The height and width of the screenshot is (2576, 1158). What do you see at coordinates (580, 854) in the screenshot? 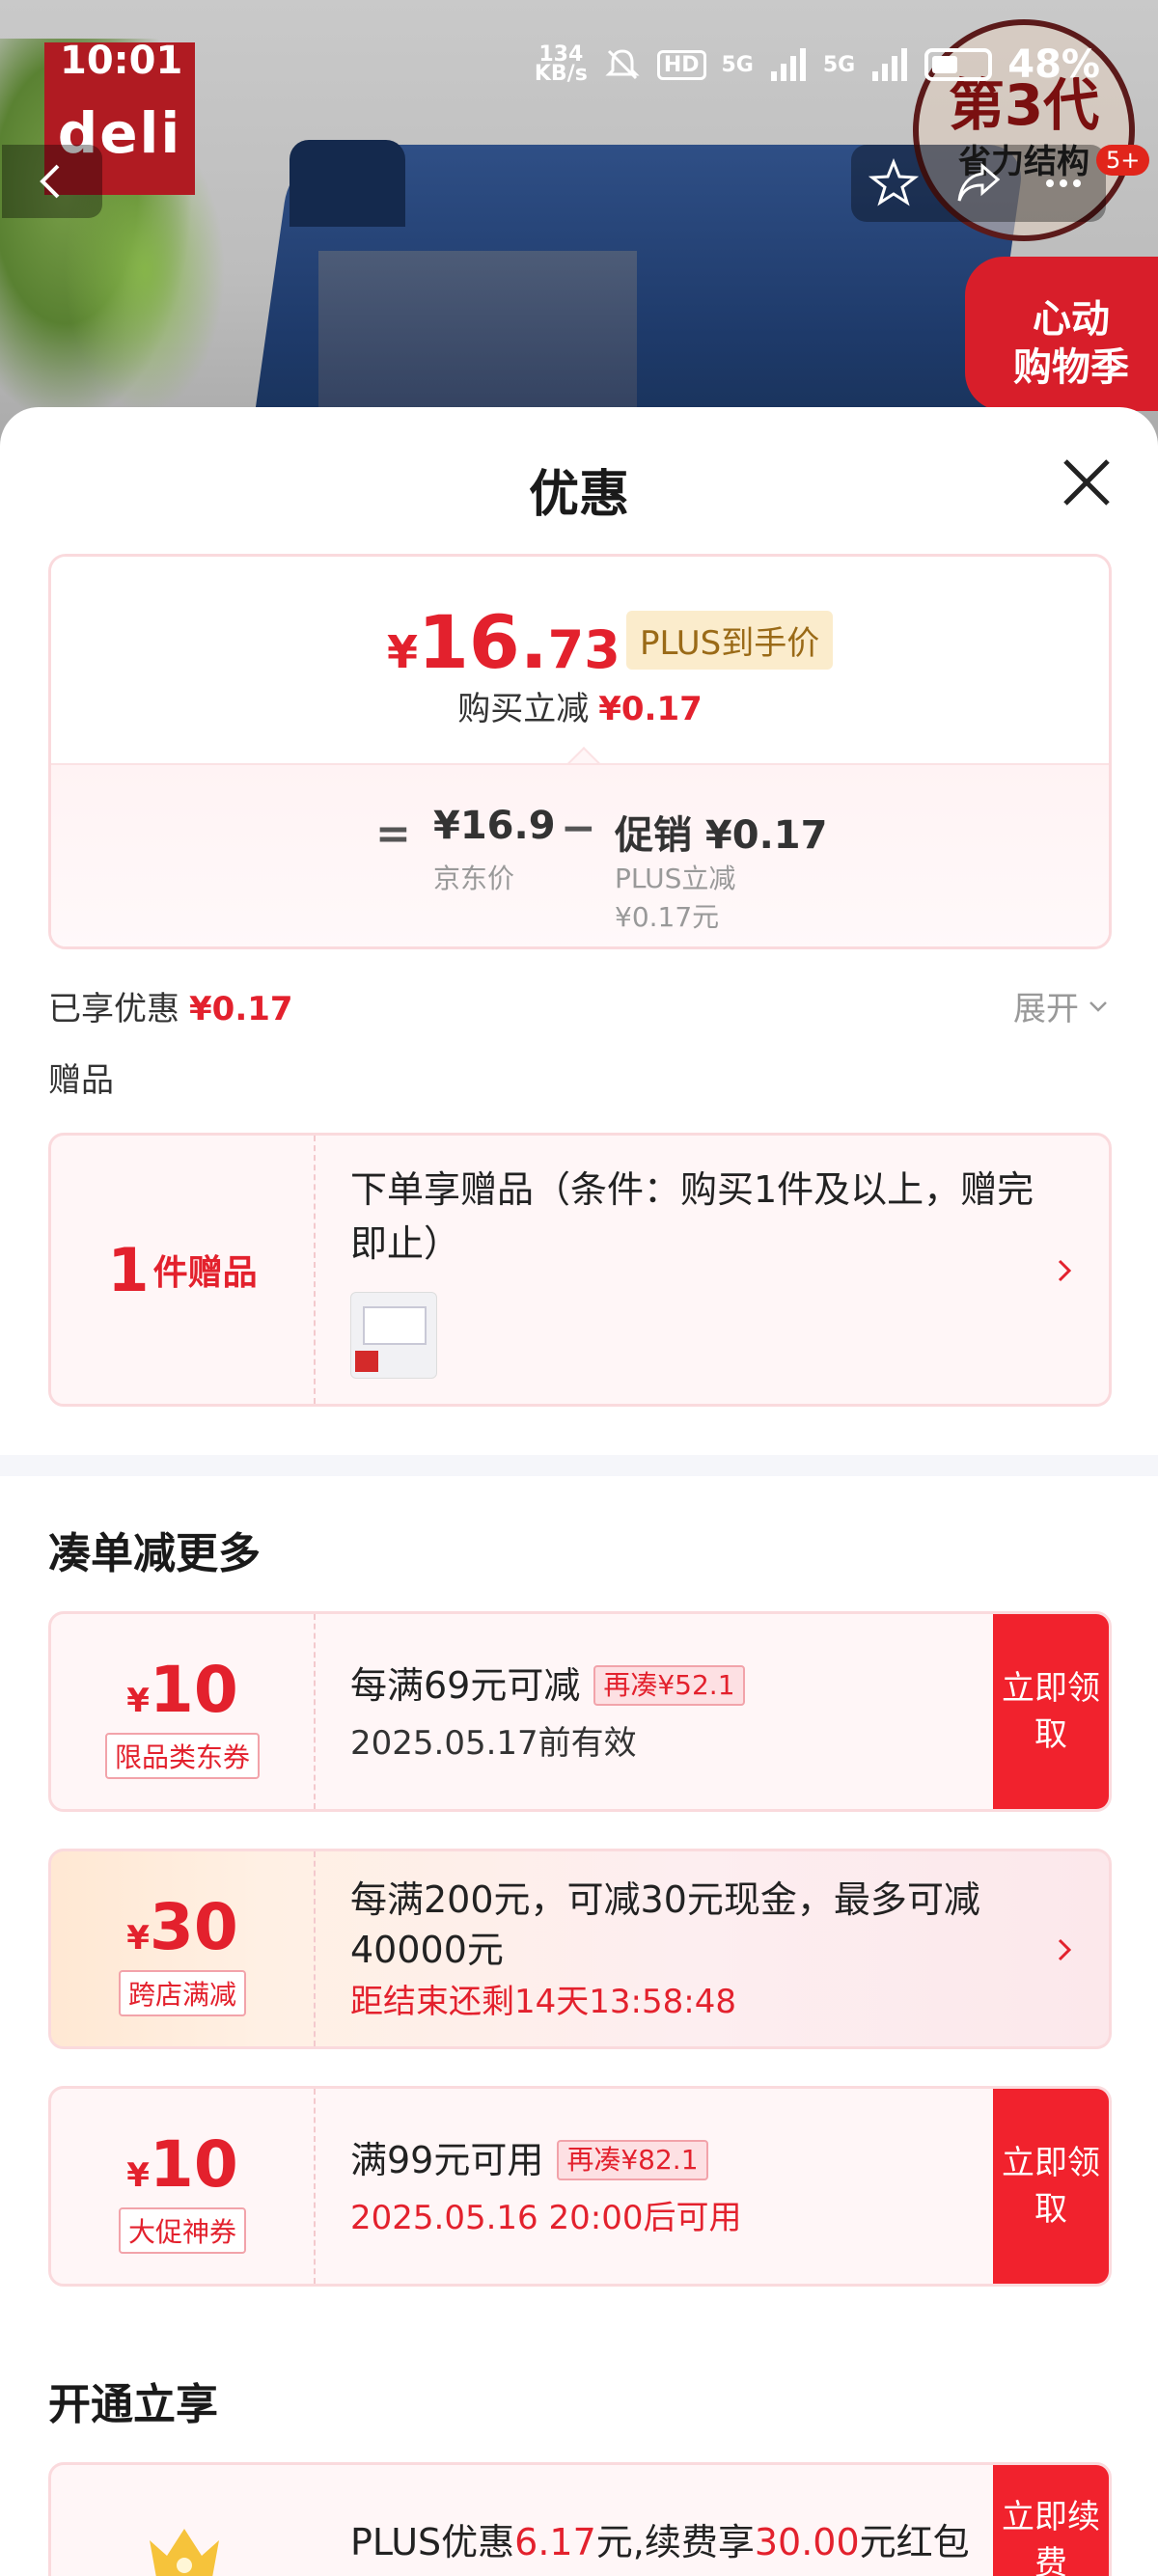
I see `price-breakdown: = ¥16.9 京东价 − 促销 ¥0.17 PLUS立减 ¥0.17元` at bounding box center [580, 854].